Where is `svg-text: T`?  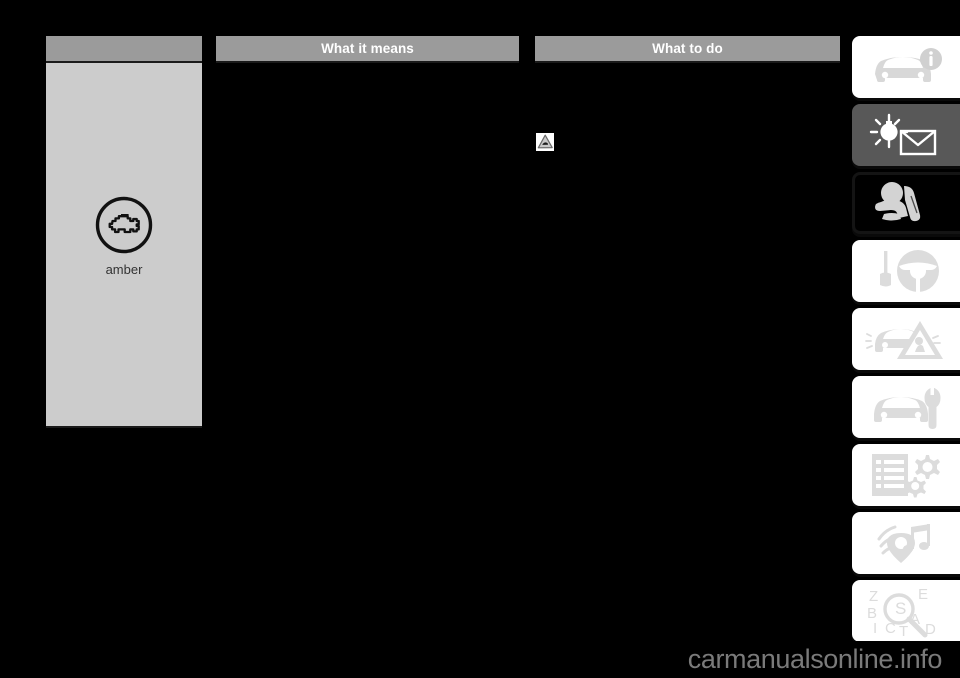
svg-text: T is located at coordinates (903, 630).